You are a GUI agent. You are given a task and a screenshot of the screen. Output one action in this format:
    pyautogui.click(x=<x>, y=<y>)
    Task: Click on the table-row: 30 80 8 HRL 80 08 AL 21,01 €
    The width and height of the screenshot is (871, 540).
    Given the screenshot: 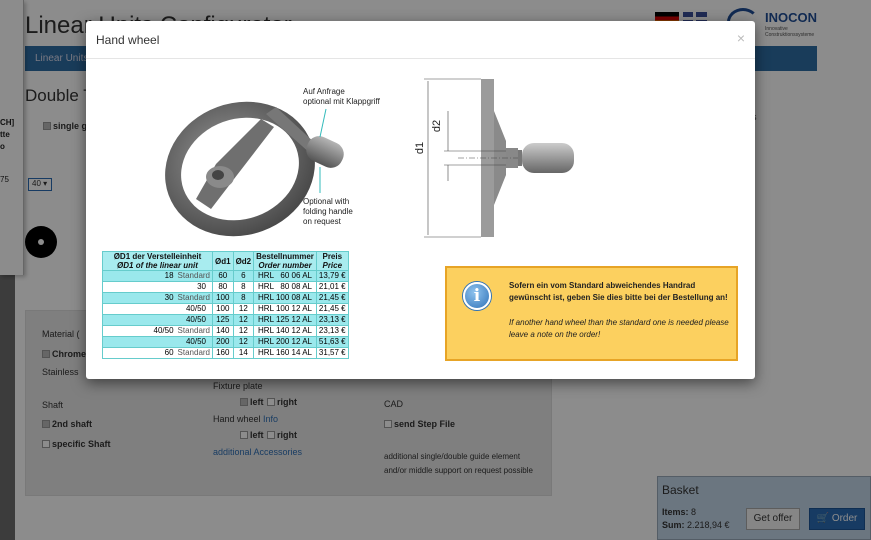 What is the action you would take?
    pyautogui.click(x=225, y=287)
    